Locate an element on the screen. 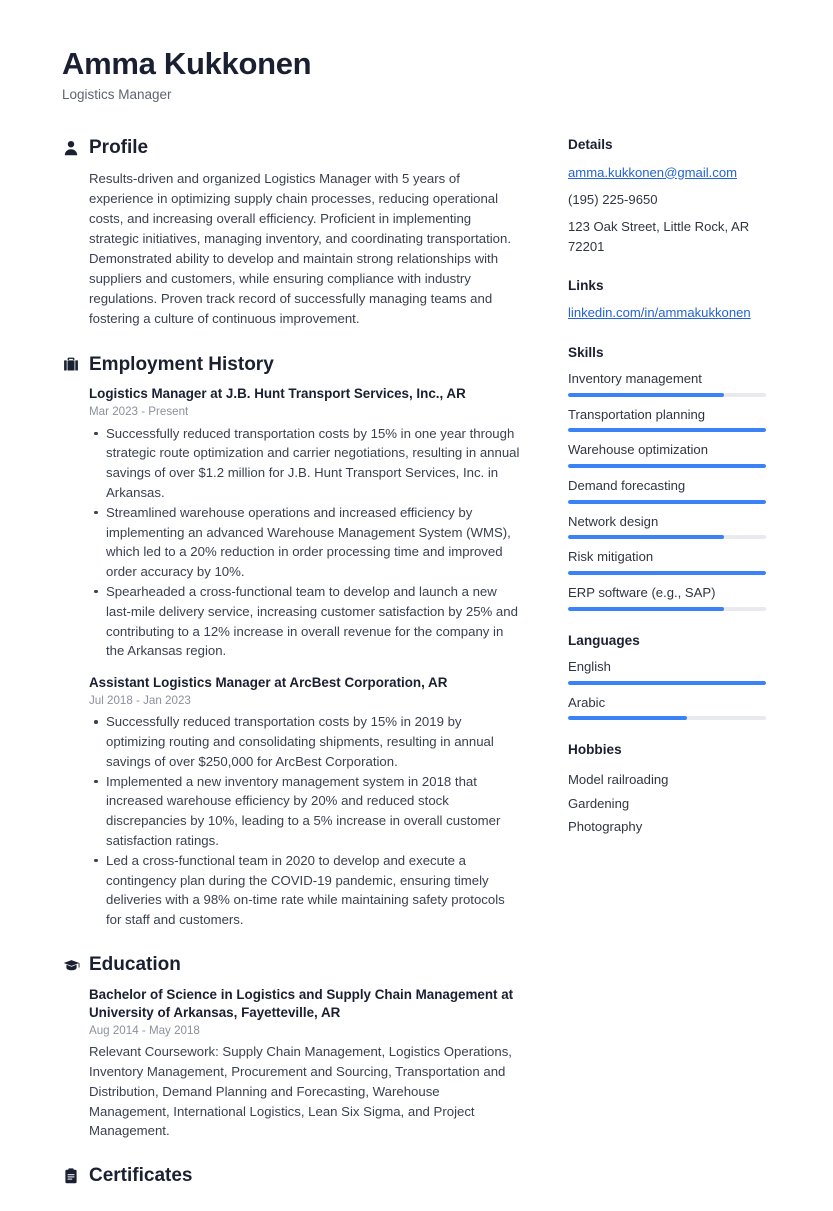 This screenshot has height=1211, width=833. certificate-icon is located at coordinates (71, 1176).